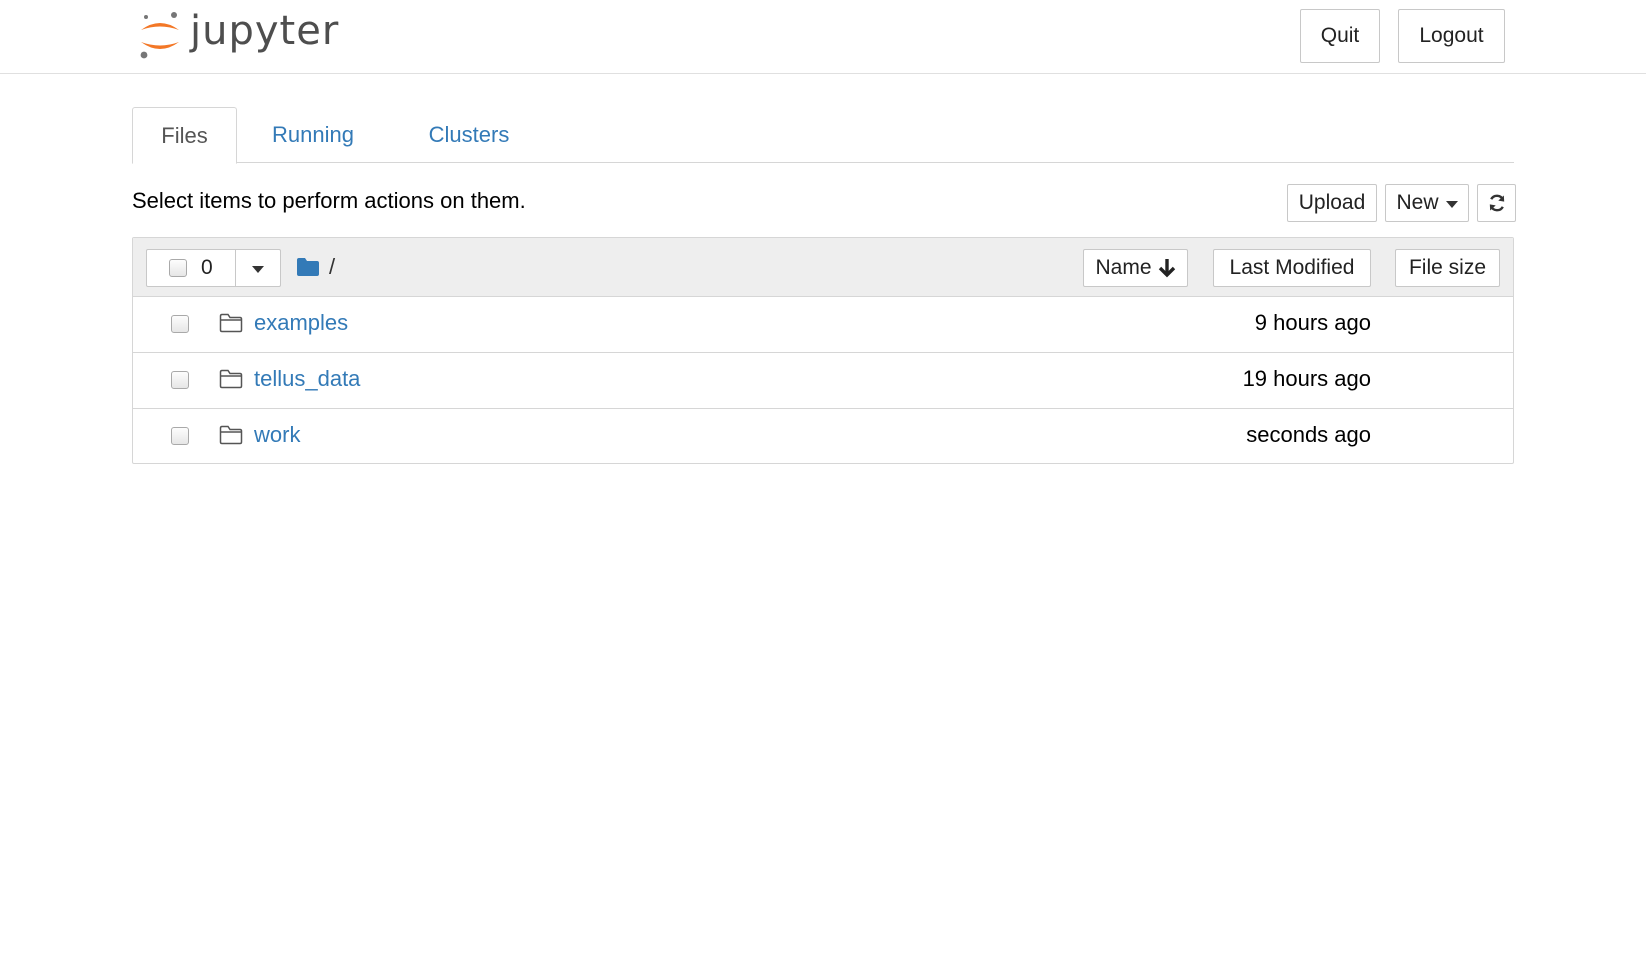 The height and width of the screenshot is (959, 1646). I want to click on tab-running: Running, so click(313, 135).